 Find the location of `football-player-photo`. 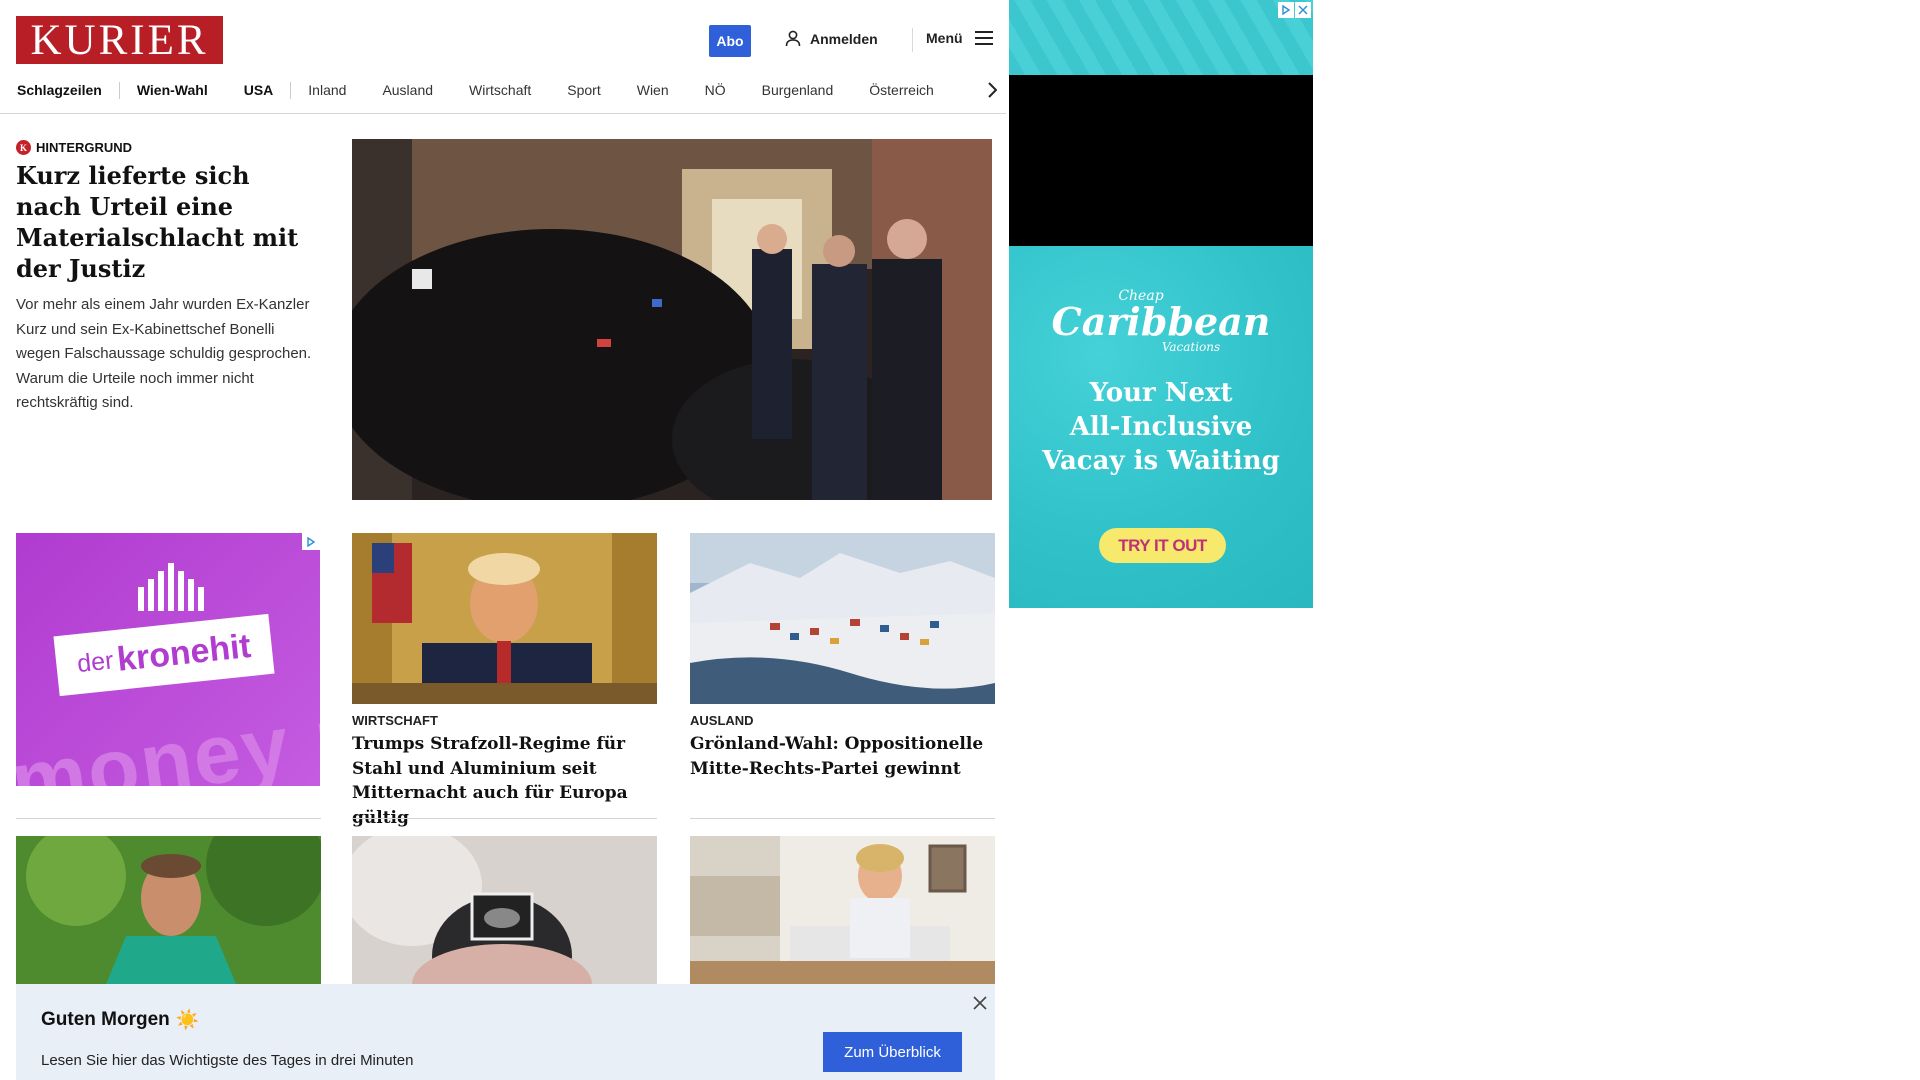

football-player-photo is located at coordinates (168, 910).